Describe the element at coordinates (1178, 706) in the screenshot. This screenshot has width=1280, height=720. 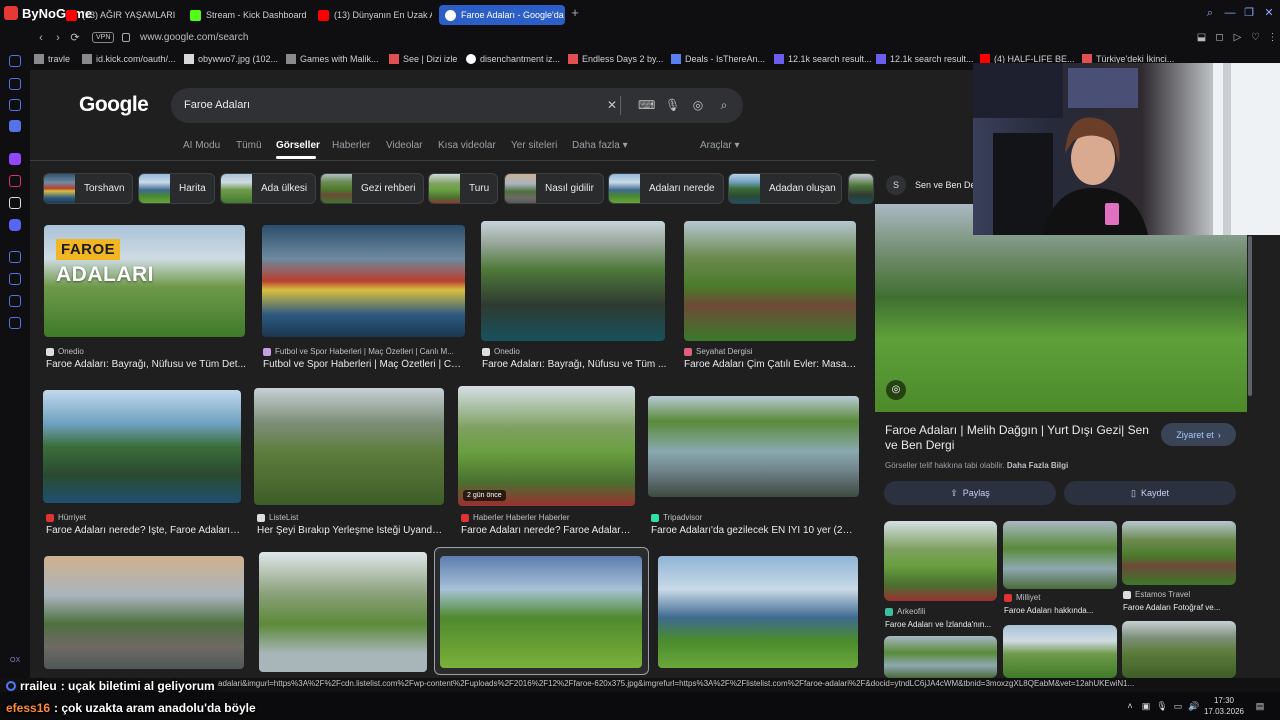
I see `network-icon: ▭` at that location.